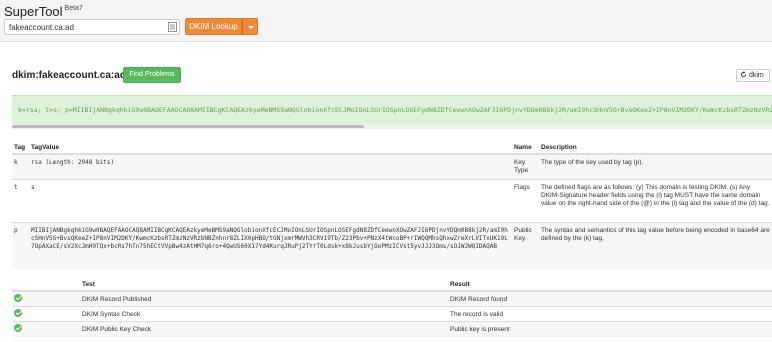 The height and width of the screenshot is (342, 772). Describe the element at coordinates (92, 27) in the screenshot. I see `domain-search-input` at that location.